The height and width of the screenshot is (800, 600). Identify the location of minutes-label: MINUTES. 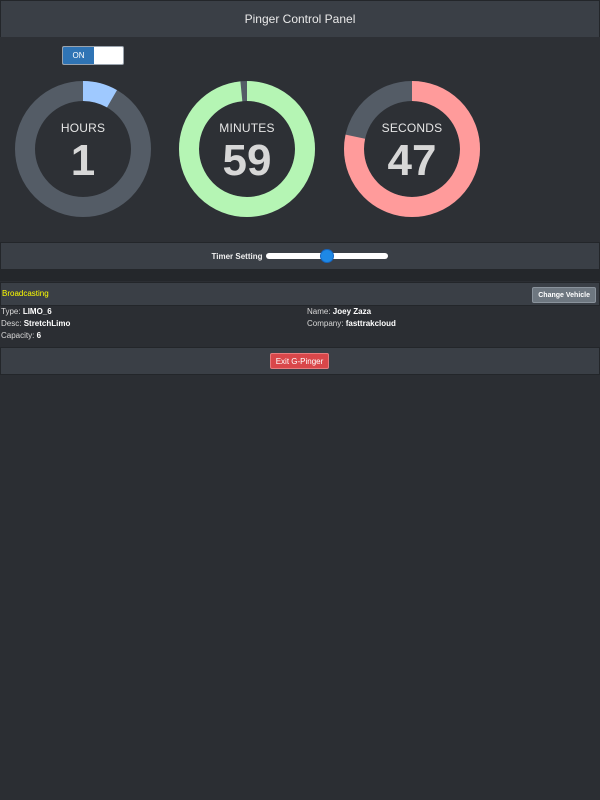
(247, 128).